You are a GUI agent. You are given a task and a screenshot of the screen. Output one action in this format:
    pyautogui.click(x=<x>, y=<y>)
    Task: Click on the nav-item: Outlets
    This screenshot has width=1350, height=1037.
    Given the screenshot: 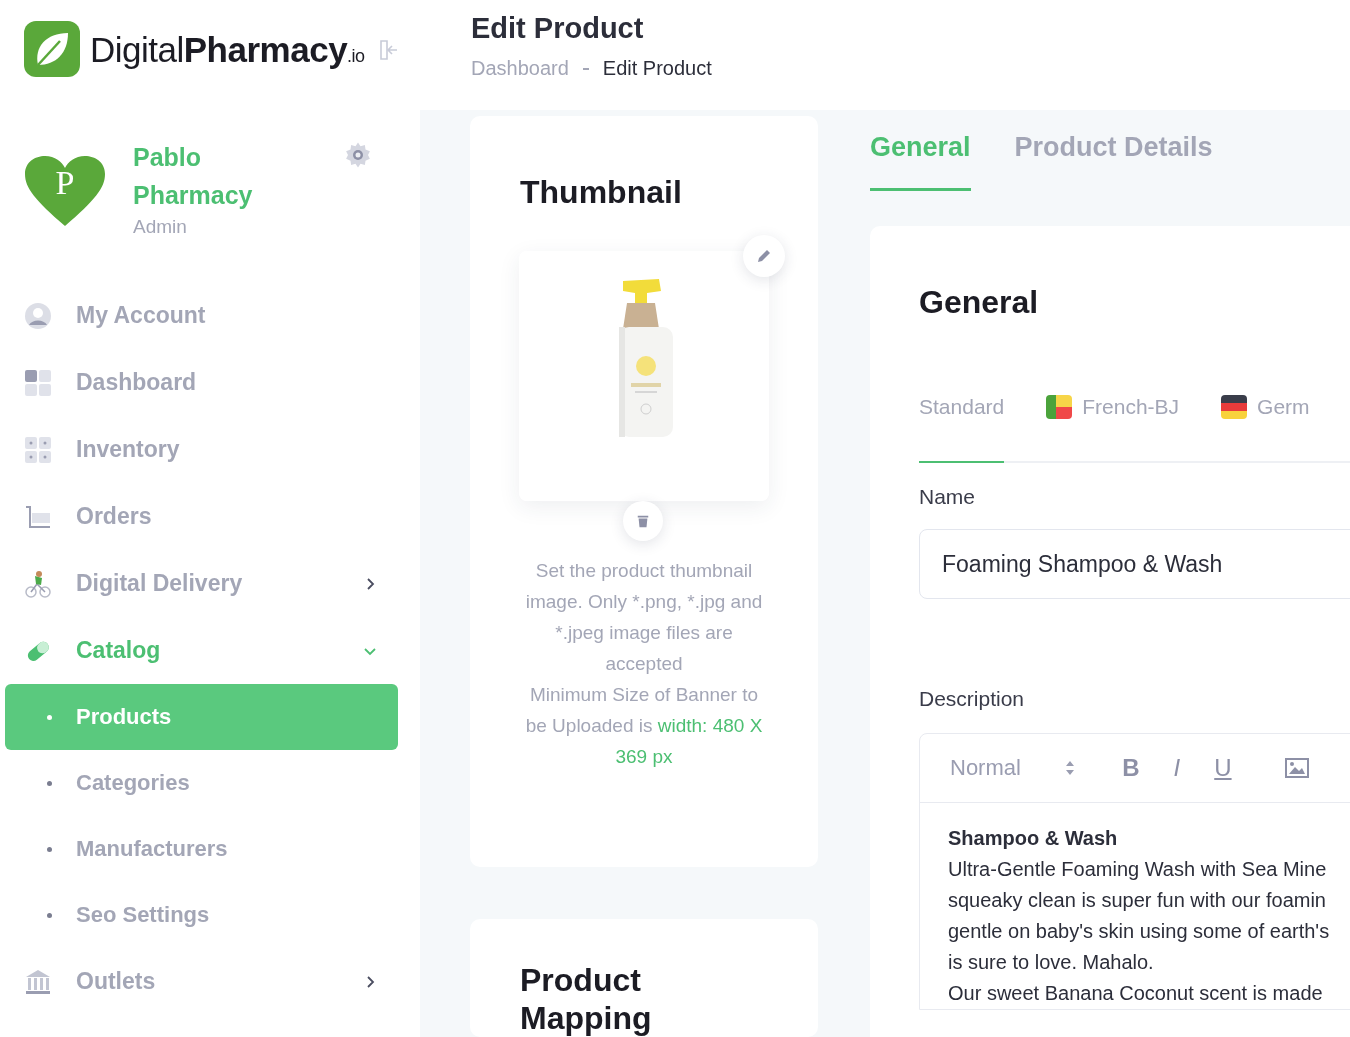 What is the action you would take?
    pyautogui.click(x=210, y=981)
    